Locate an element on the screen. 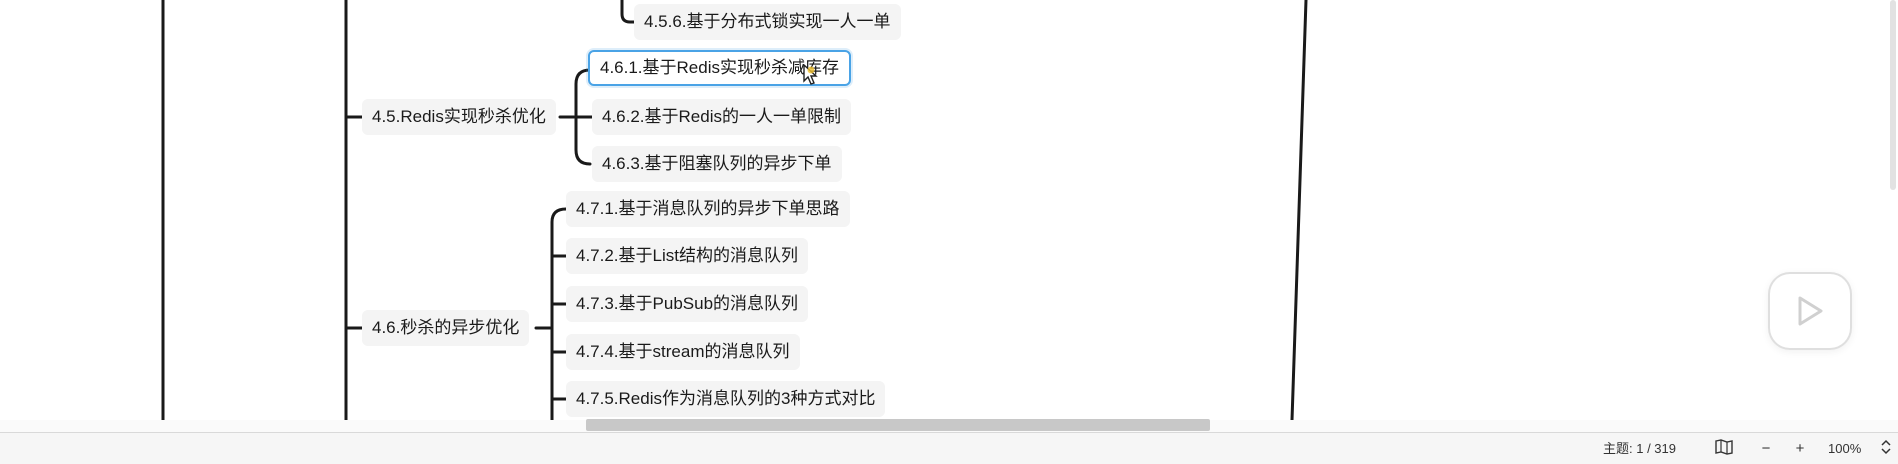  topic-node-4-7-2: 4.7.2.基于List结构的消息队列 is located at coordinates (687, 256).